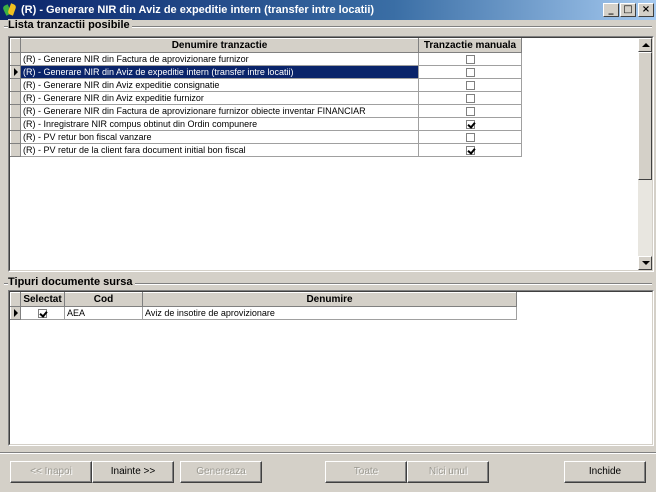 This screenshot has width=656, height=492. I want to click on code-cell: AEA, so click(103, 313).